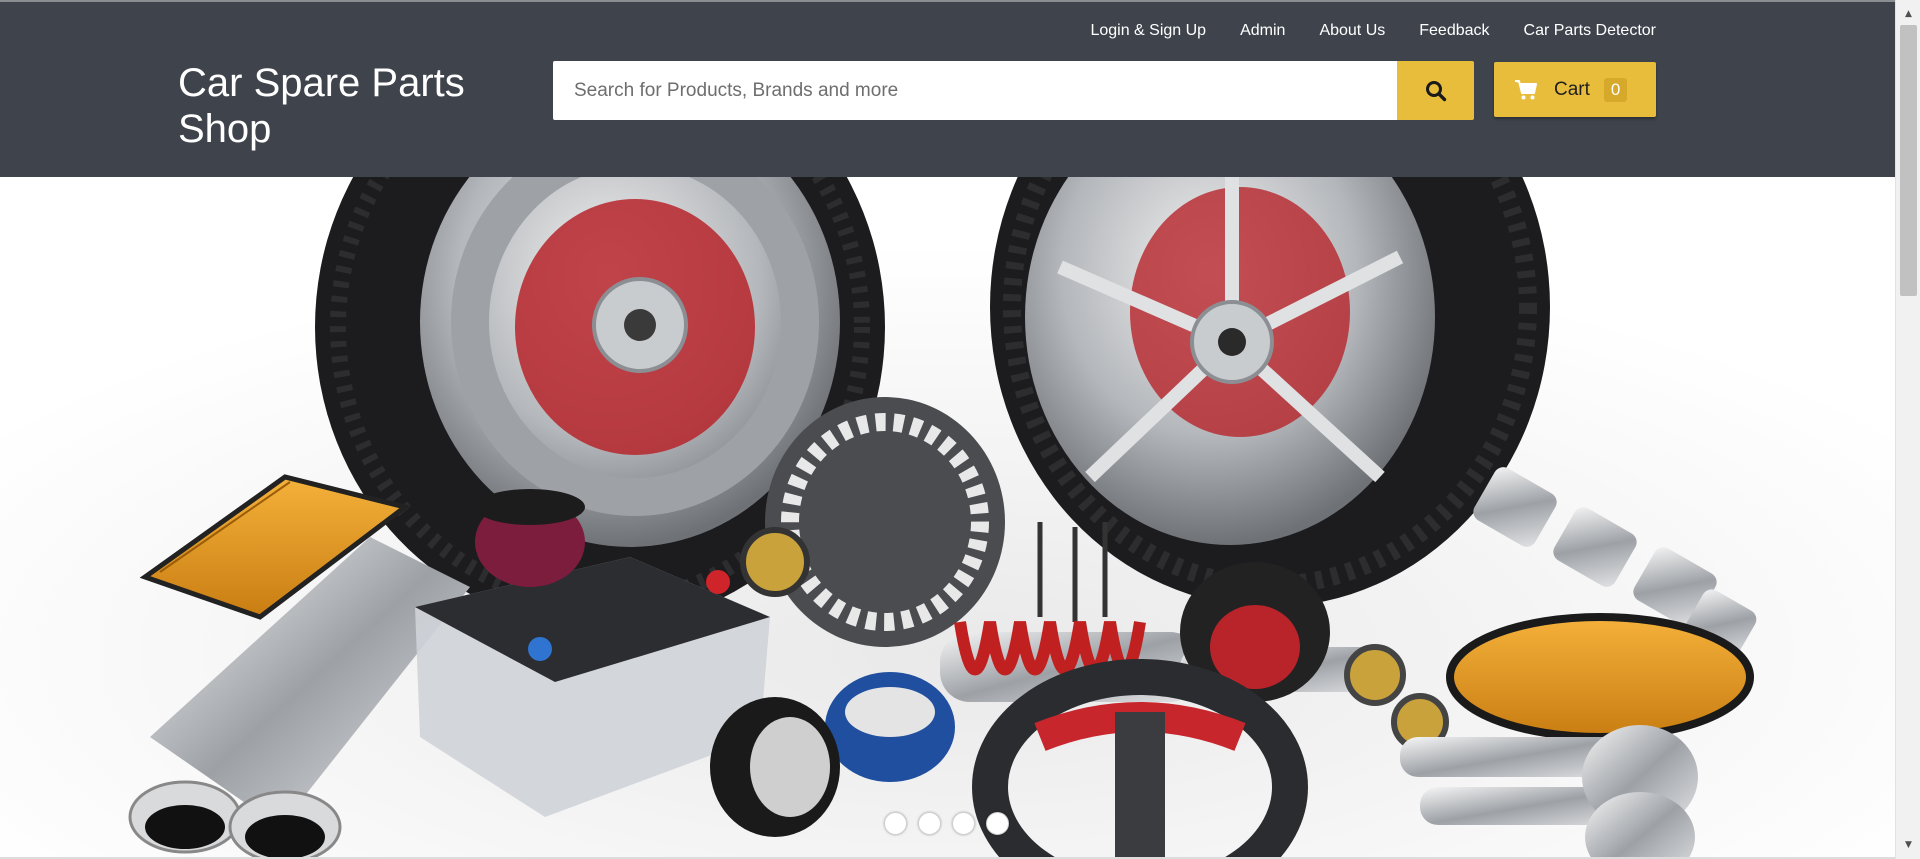 This screenshot has height=859, width=1920. I want to click on vertical-scrollbar: ▲ ▼, so click(1907, 429).